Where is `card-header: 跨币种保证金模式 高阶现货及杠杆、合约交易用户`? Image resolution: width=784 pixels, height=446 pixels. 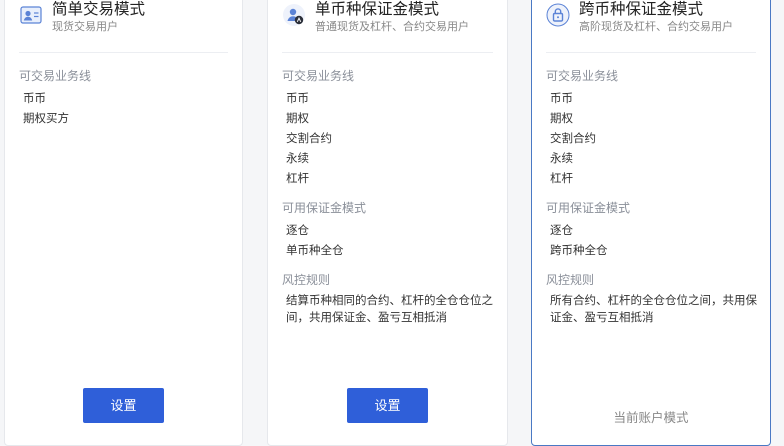
card-header: 跨币种保证金模式 高阶现货及杠杆、合约交易用户 is located at coordinates (653, 23).